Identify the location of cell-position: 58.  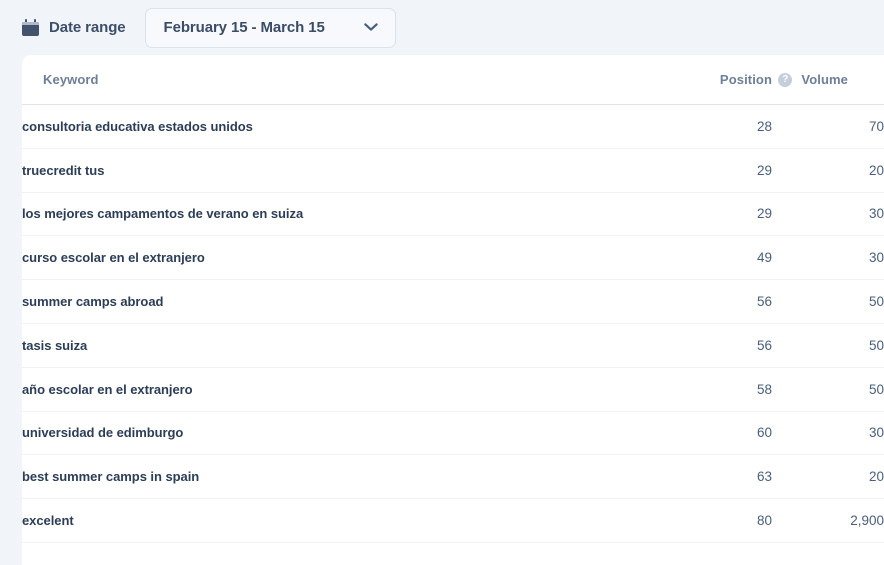
(764, 389).